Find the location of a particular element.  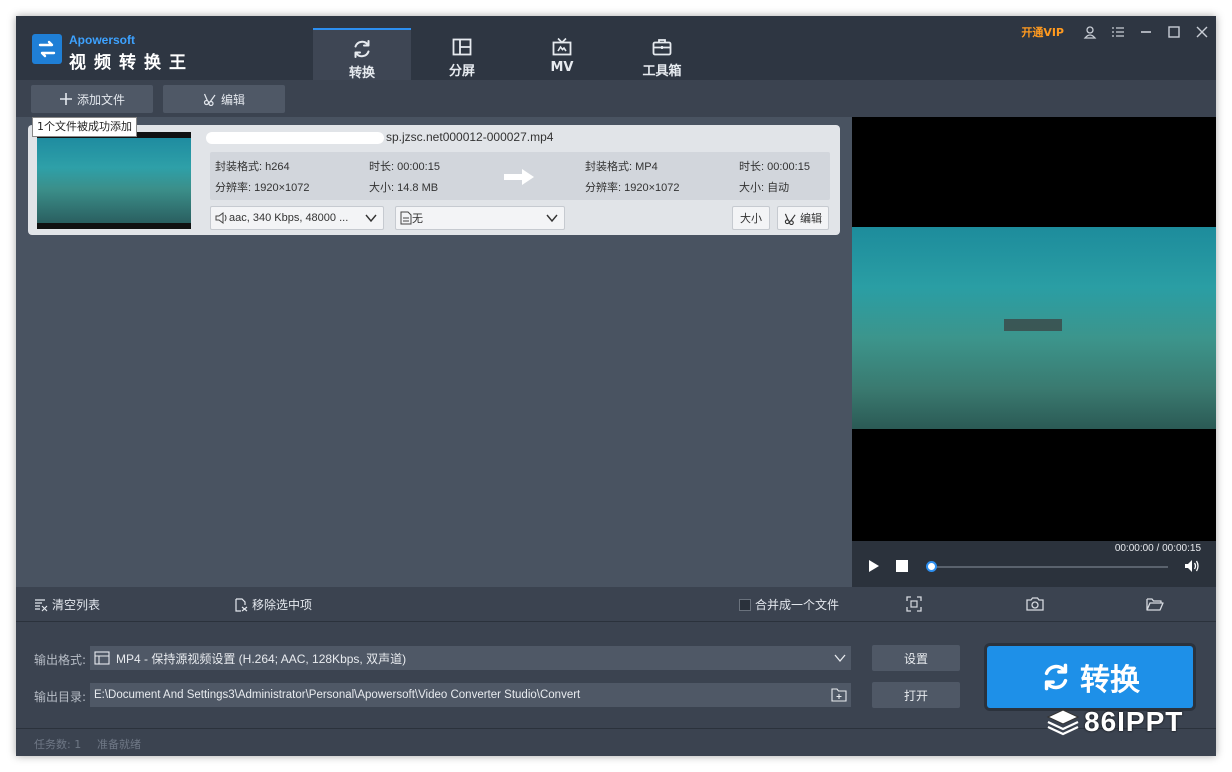

split-screen-icon is located at coordinates (462, 47).